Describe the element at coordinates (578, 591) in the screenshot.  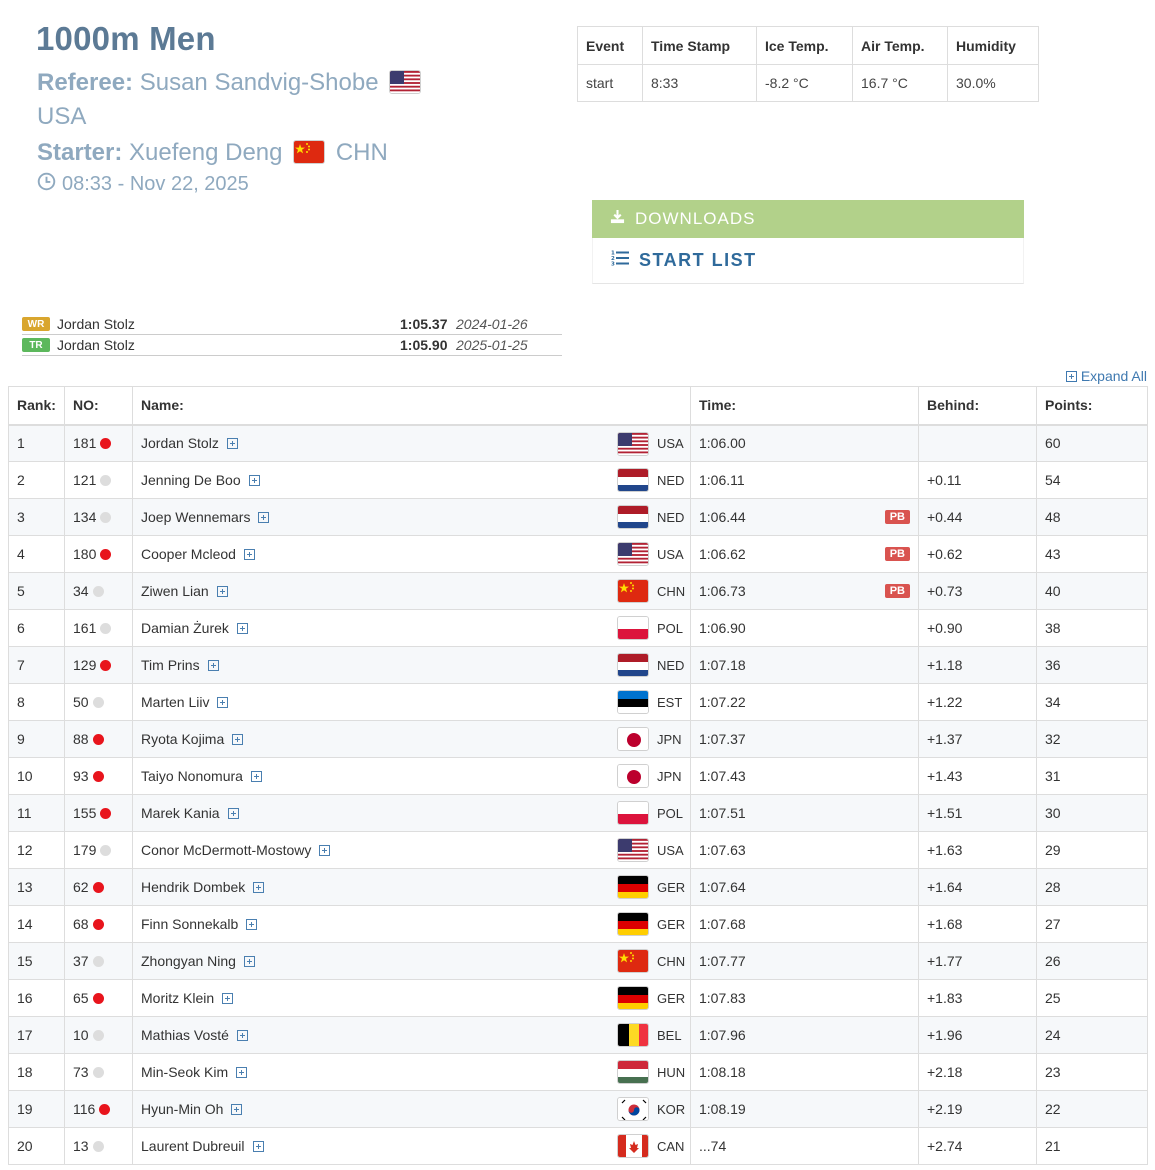
I see `result-row: 5 34 Ziwen Lian CHN 1:06.73 PB +0.73 40` at that location.